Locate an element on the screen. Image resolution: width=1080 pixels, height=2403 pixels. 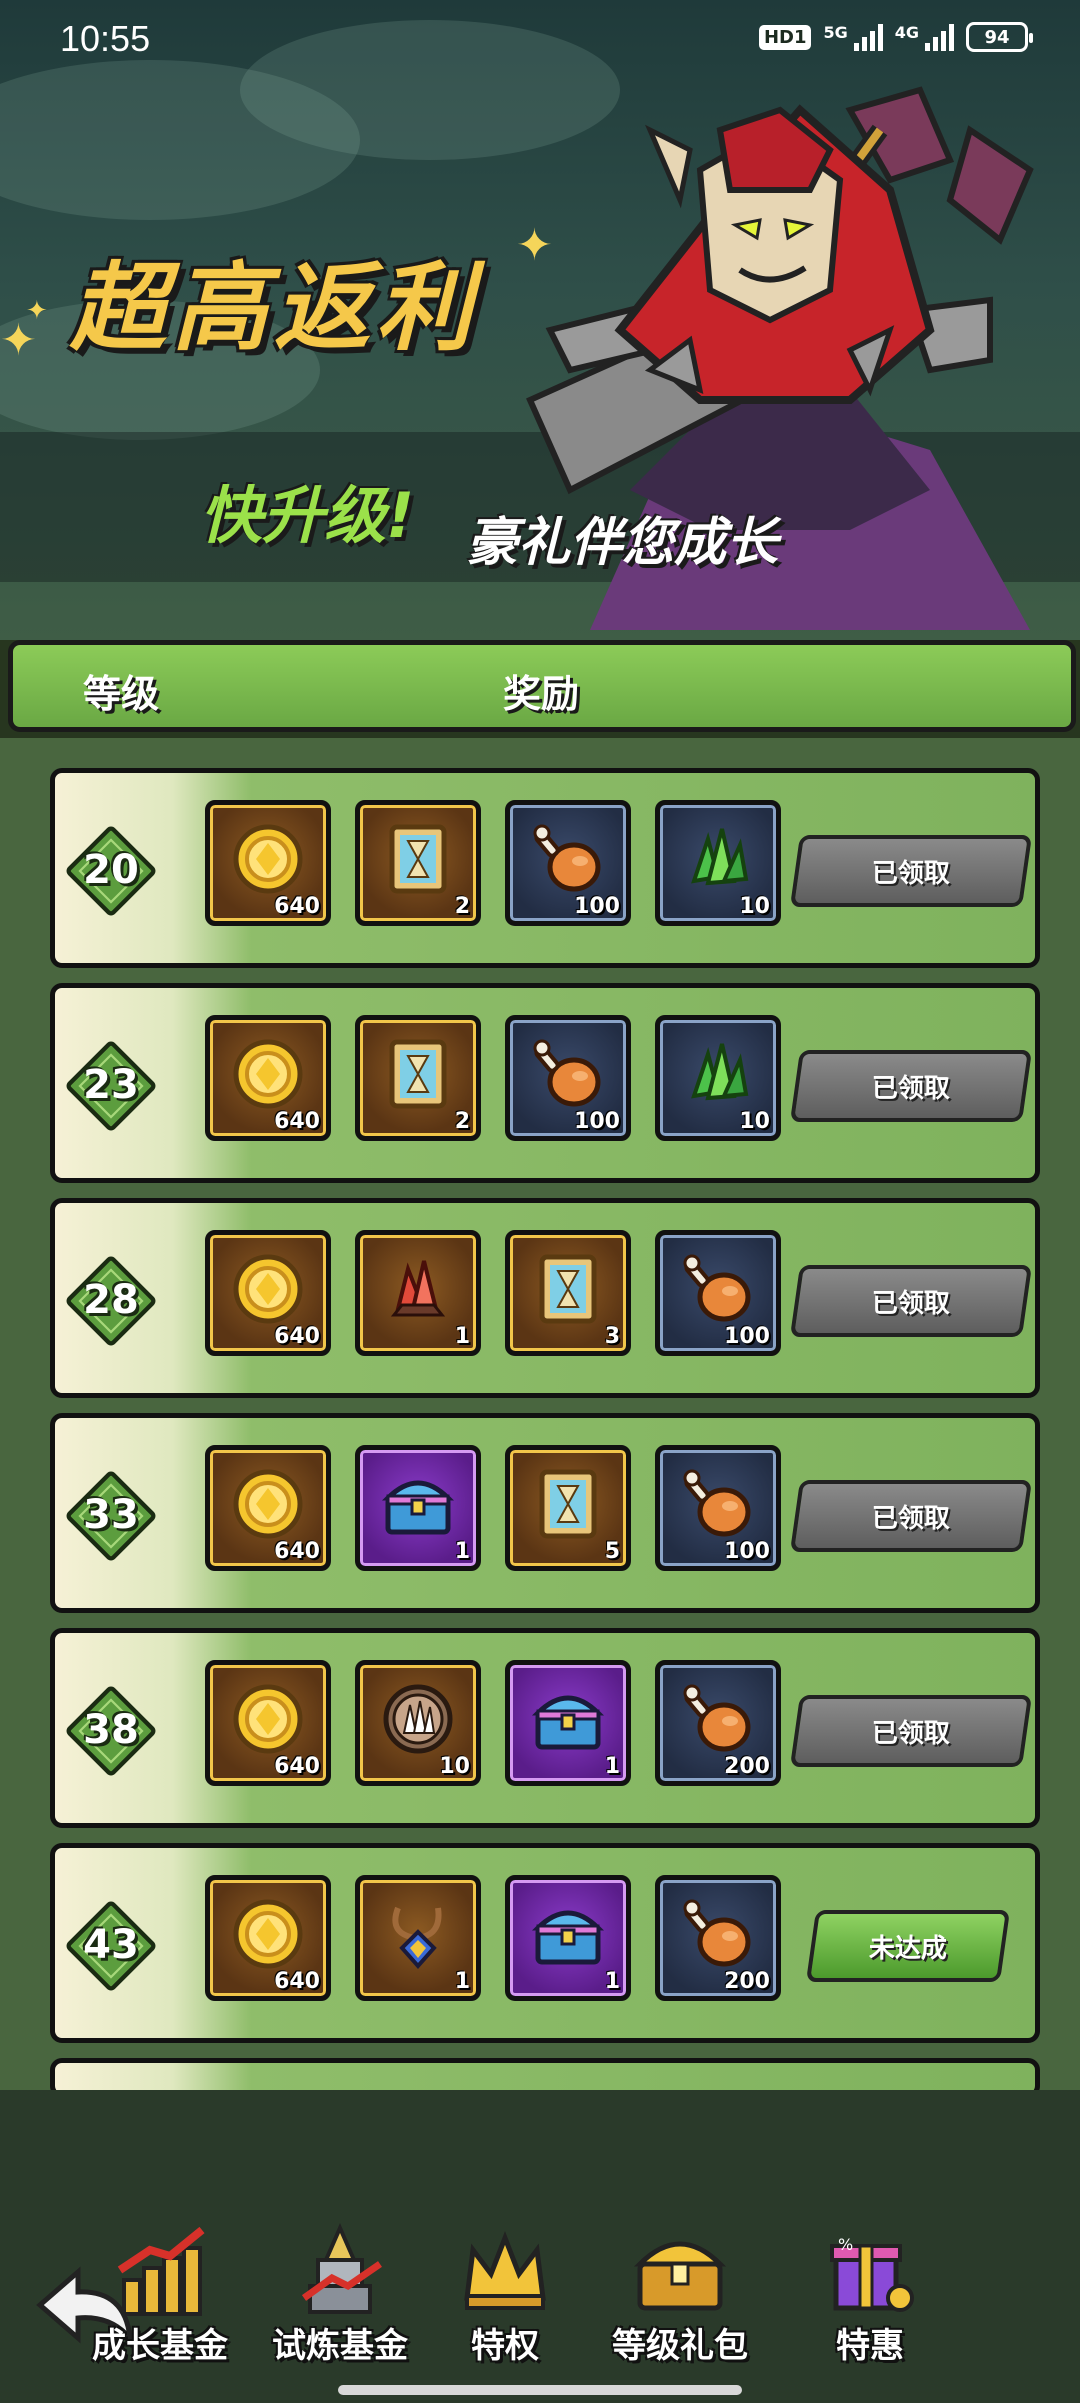
nav-label: 成长基金 is located at coordinates (160, 2346).